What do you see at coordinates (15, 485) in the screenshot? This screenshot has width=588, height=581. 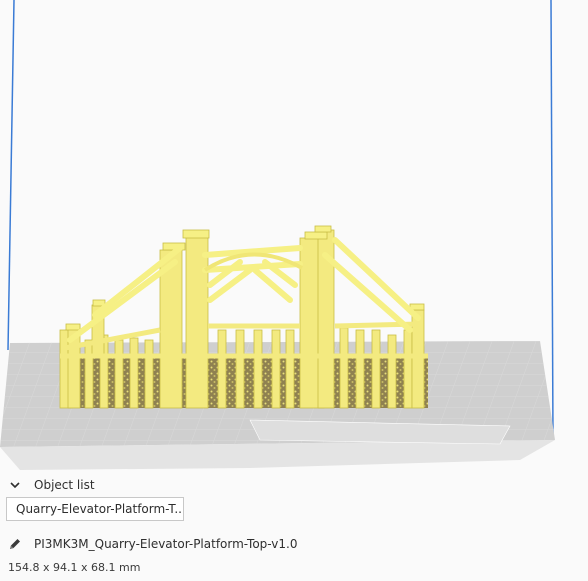 I see `chevron-down-icon` at bounding box center [15, 485].